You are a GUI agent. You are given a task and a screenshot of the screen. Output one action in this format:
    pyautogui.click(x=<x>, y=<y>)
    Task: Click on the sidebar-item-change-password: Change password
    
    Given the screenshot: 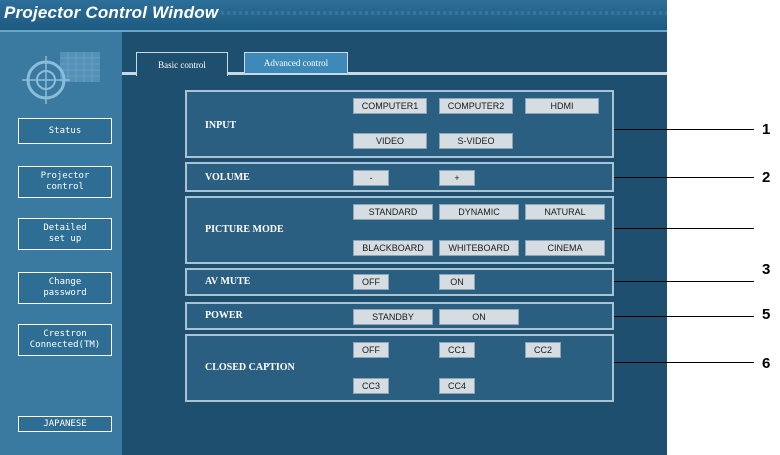 What is the action you would take?
    pyautogui.click(x=65, y=288)
    